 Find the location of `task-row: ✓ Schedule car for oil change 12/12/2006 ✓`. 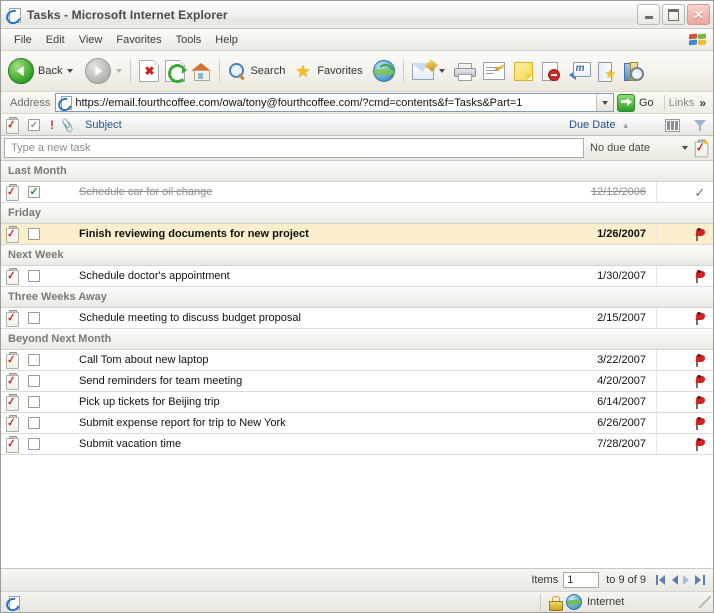

task-row: ✓ Schedule car for oil change 12/12/2006 ✓ is located at coordinates (357, 192).